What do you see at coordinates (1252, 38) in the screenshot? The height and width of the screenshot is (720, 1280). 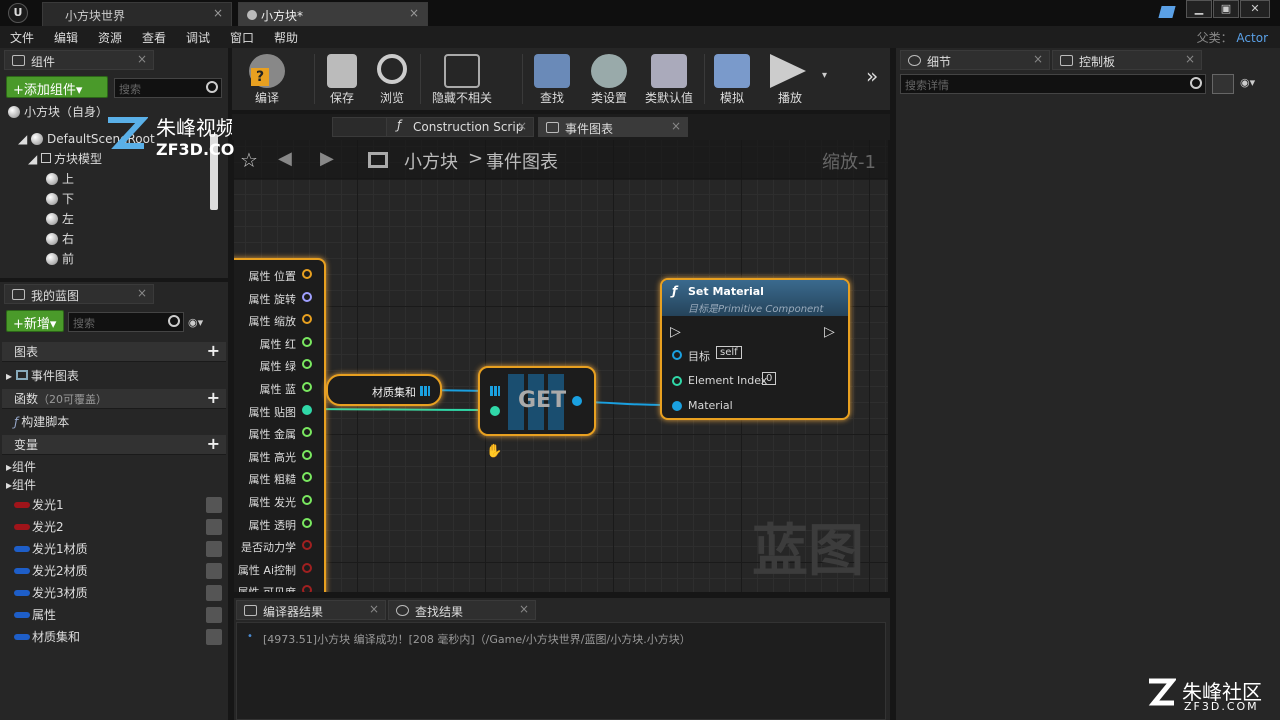 I see `parent-class-value: Actor` at bounding box center [1252, 38].